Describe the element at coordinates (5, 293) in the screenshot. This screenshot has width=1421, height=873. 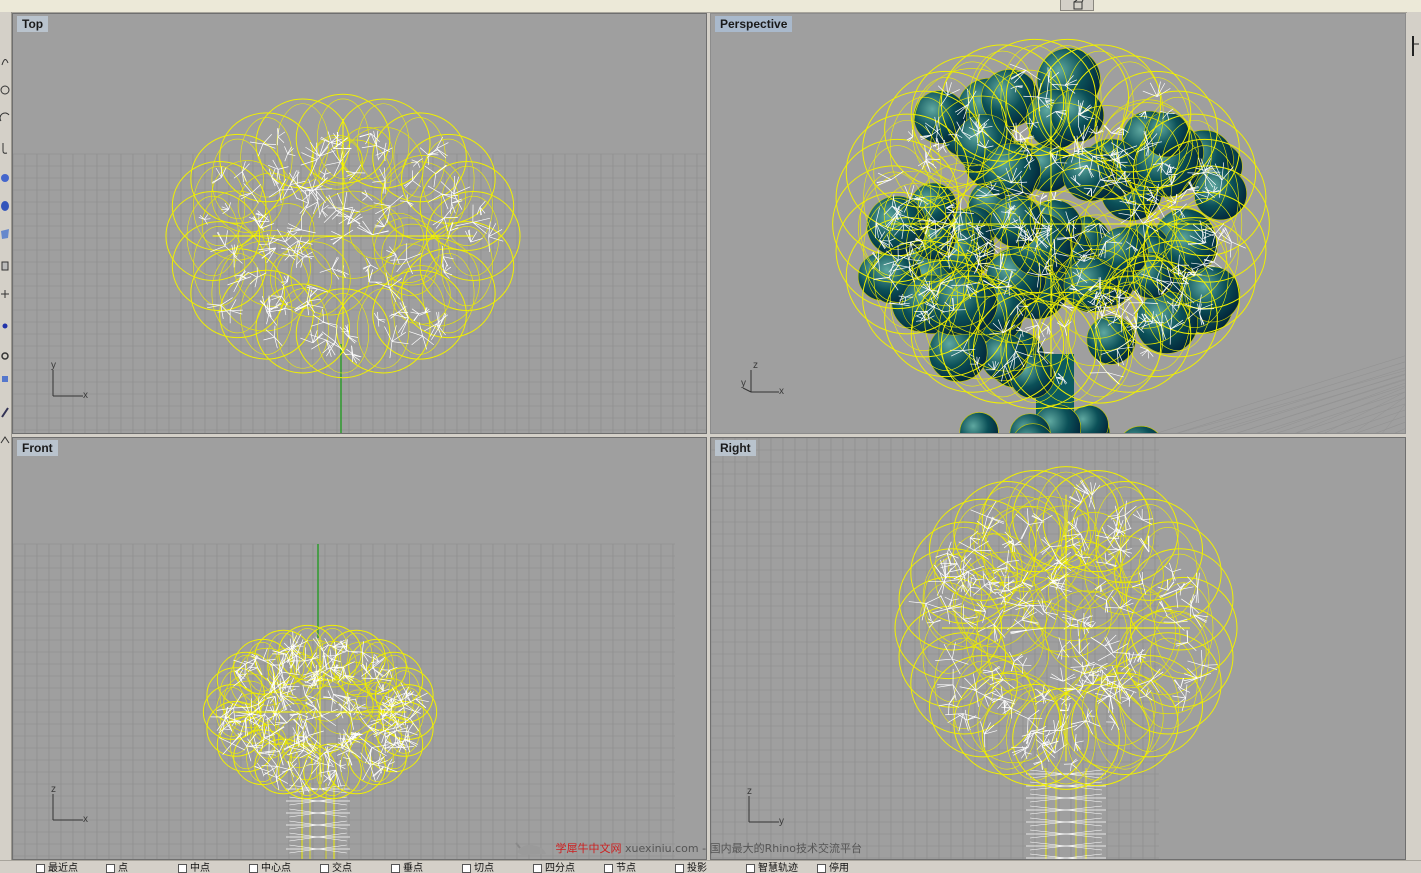
I see `transform-tool-icon` at that location.